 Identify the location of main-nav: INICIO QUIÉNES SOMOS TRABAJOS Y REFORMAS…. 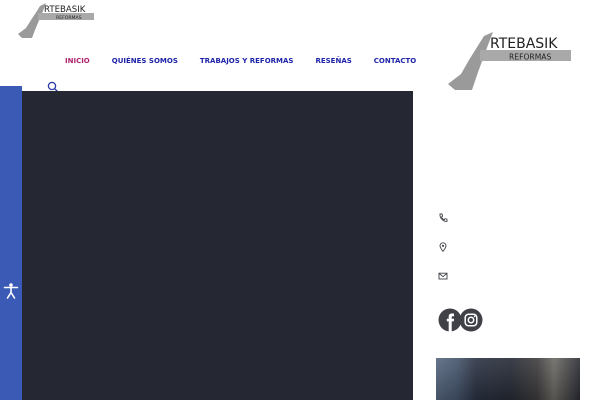
(235, 61).